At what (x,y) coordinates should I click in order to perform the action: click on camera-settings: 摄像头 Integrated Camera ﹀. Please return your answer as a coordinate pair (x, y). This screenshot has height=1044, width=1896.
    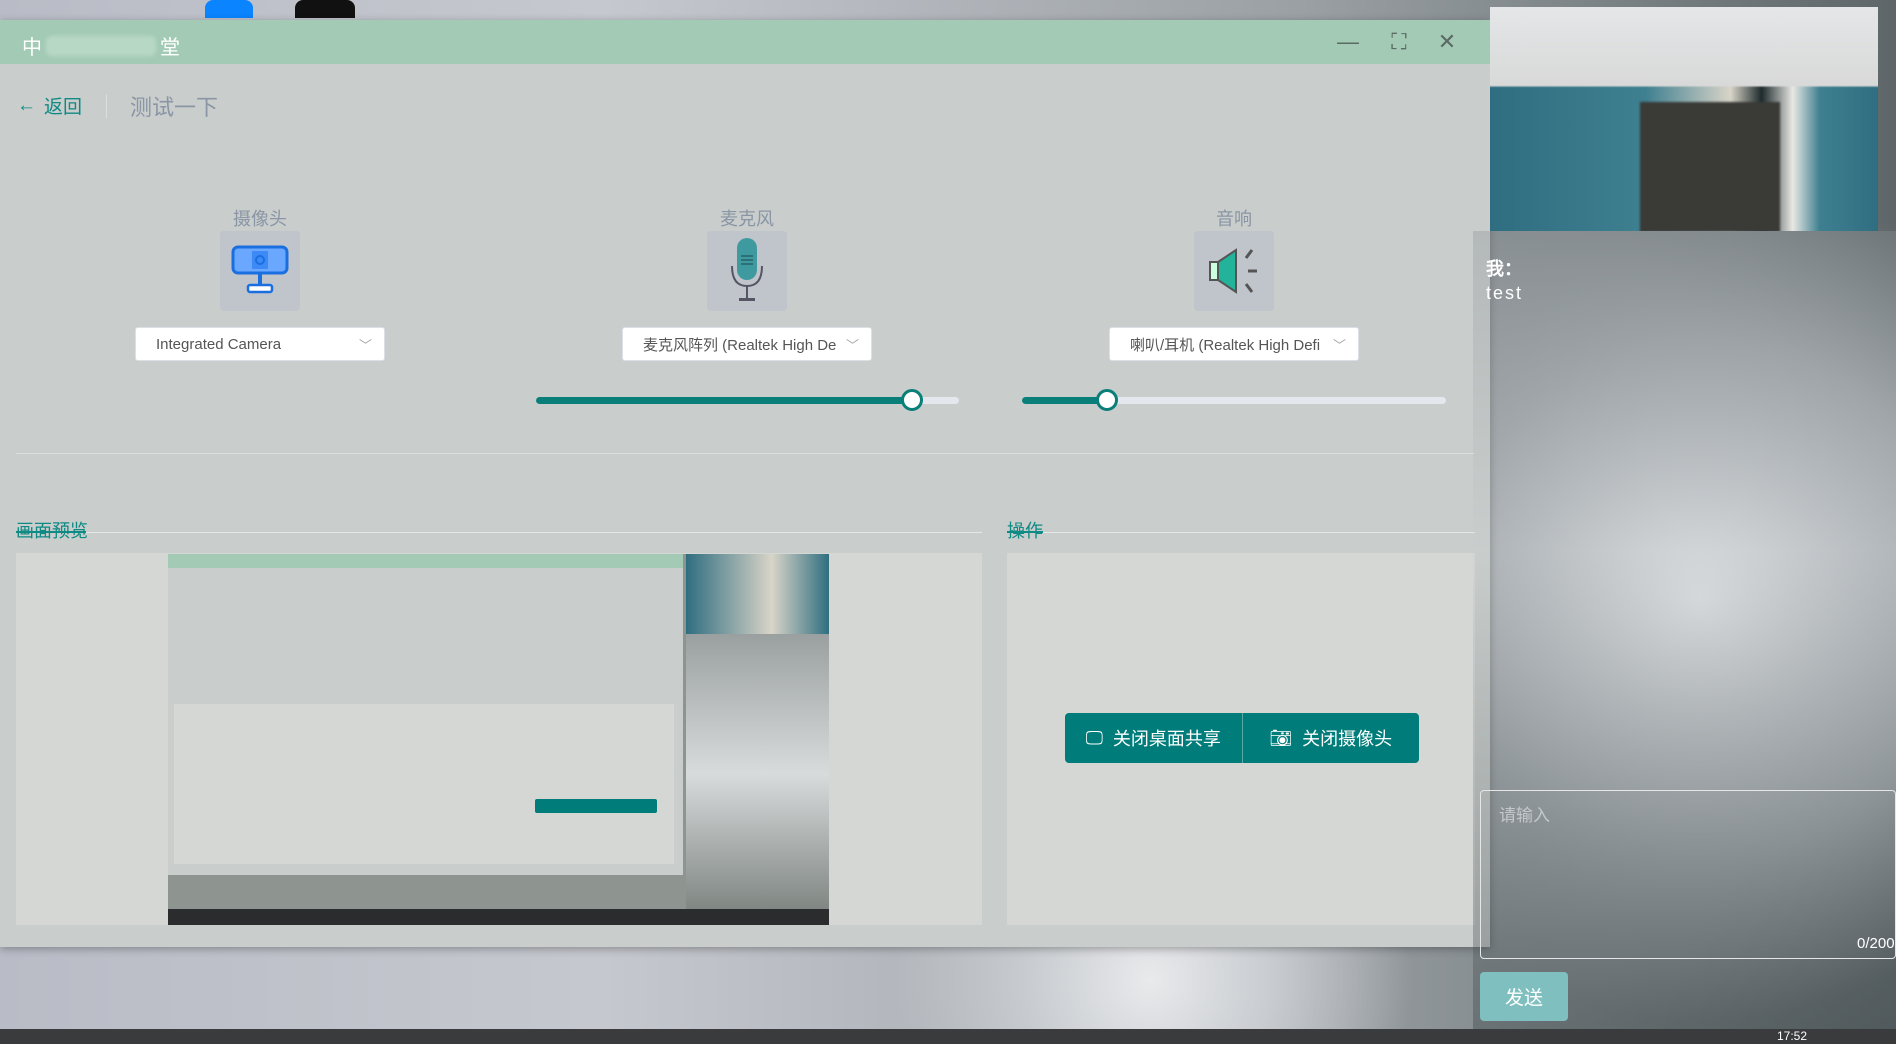
    Looking at the image, I should click on (260, 283).